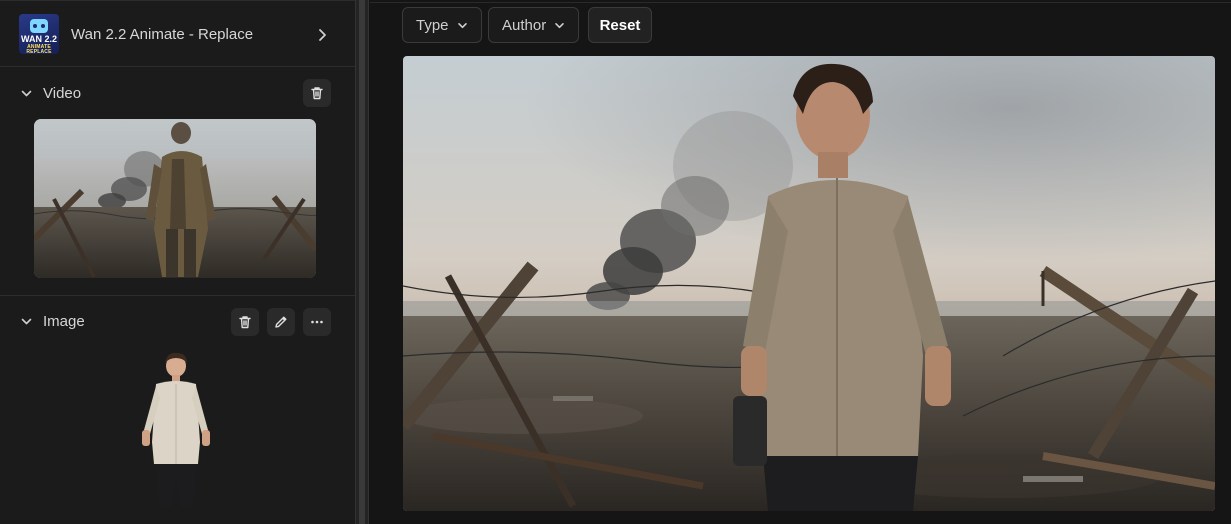 This screenshot has height=524, width=1231. I want to click on workflow-thumb-title: WAN 2.2, so click(38, 39).